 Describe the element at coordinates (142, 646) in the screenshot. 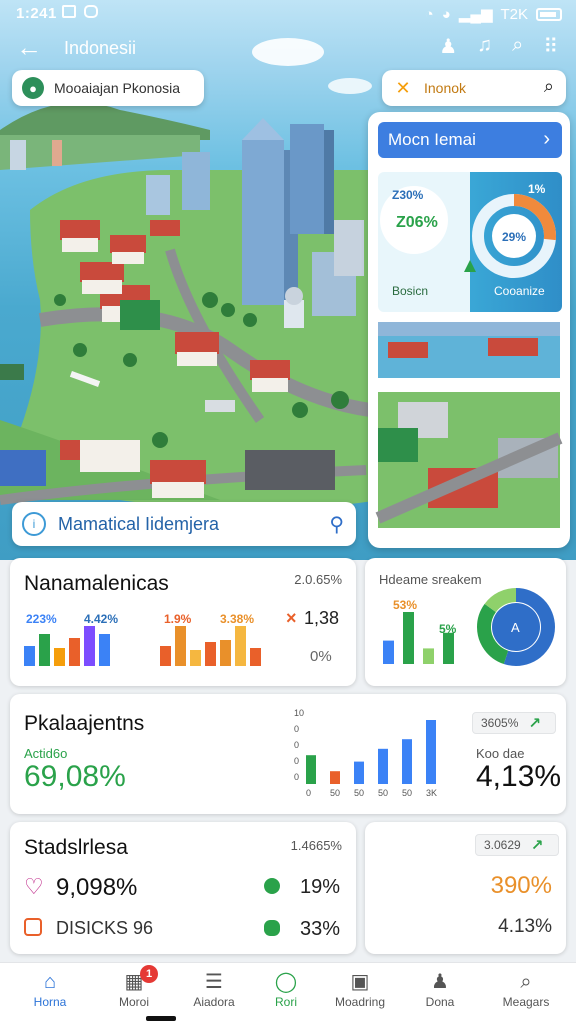

I see `market-bar-chart` at that location.